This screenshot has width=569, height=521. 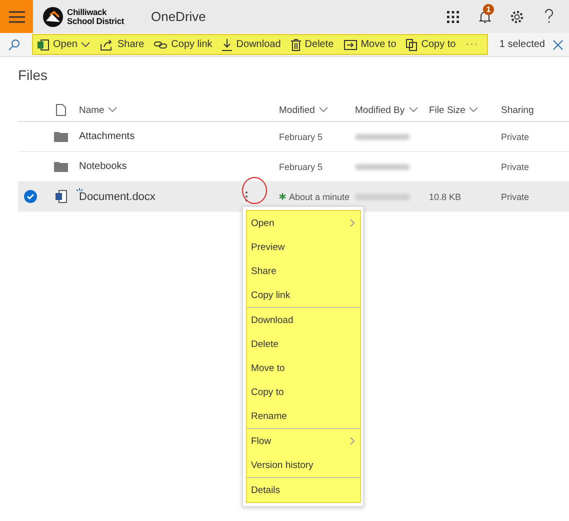 I want to click on help-icon, so click(x=549, y=16).